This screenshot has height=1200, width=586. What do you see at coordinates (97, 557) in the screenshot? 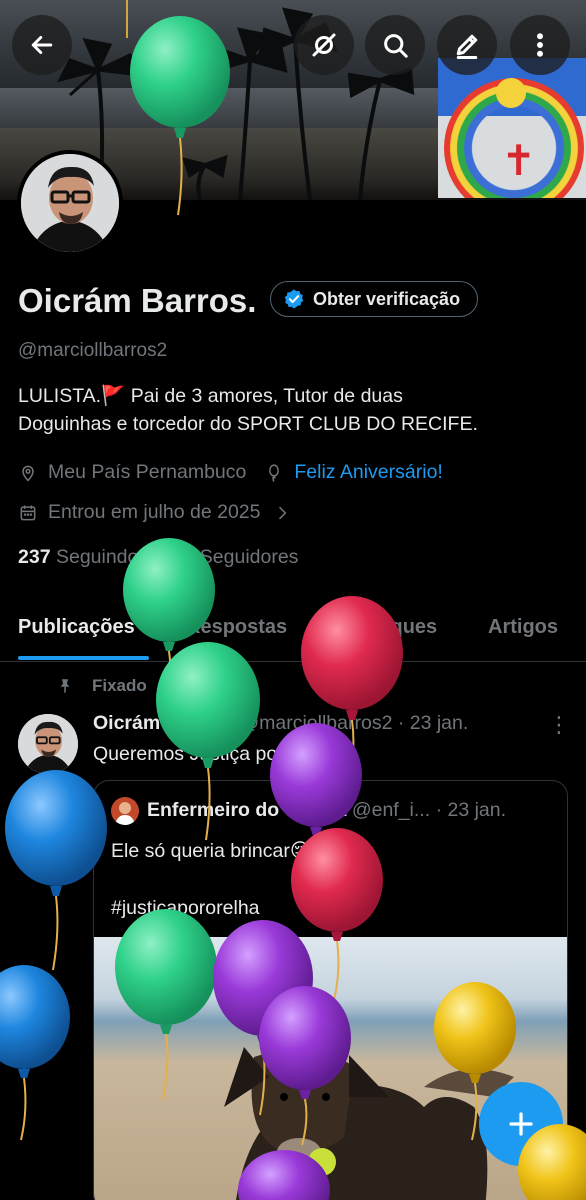
I see `following-label: Seguindo` at bounding box center [97, 557].